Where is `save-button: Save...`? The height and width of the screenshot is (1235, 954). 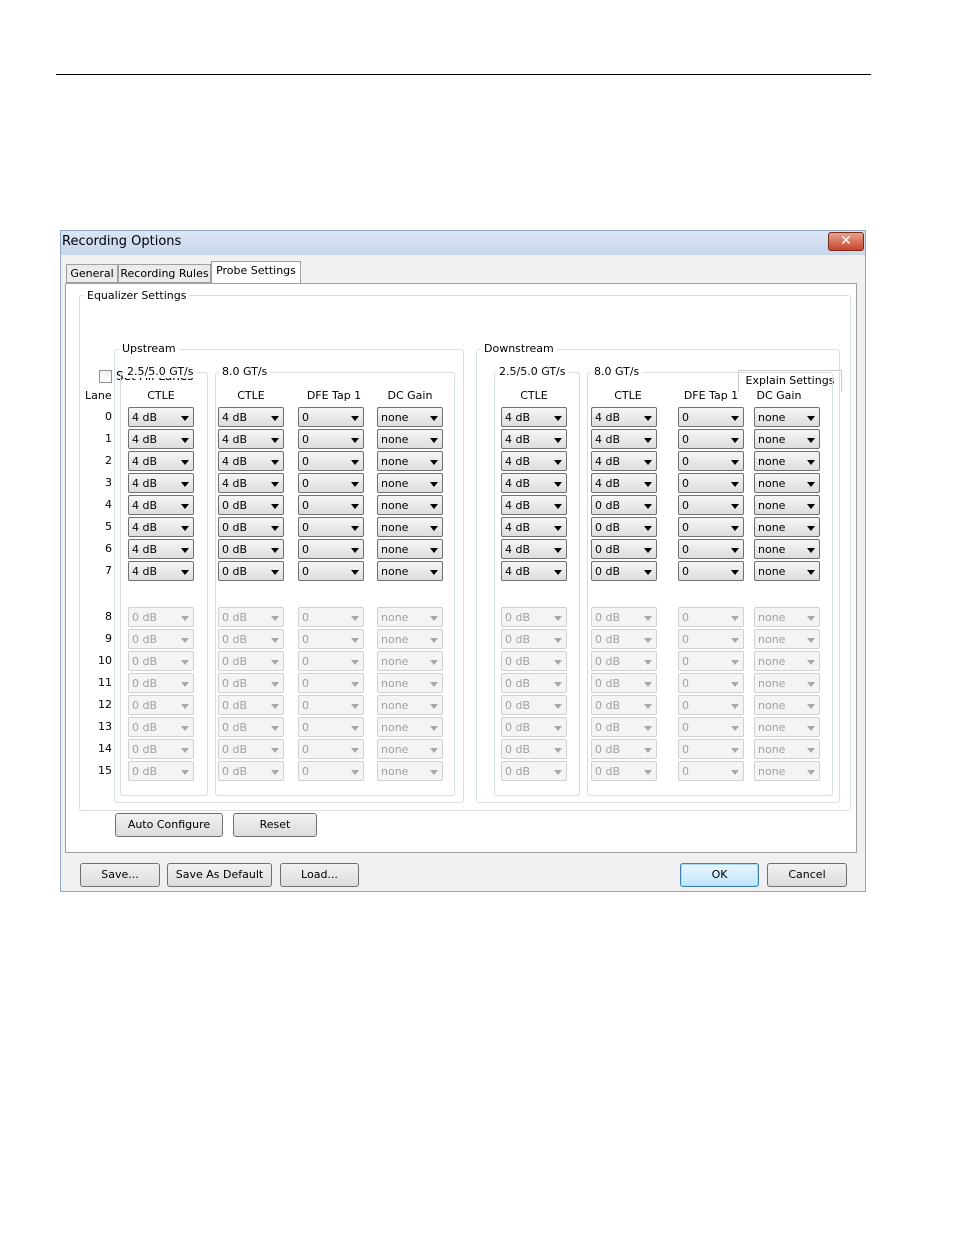
save-button: Save... is located at coordinates (120, 875).